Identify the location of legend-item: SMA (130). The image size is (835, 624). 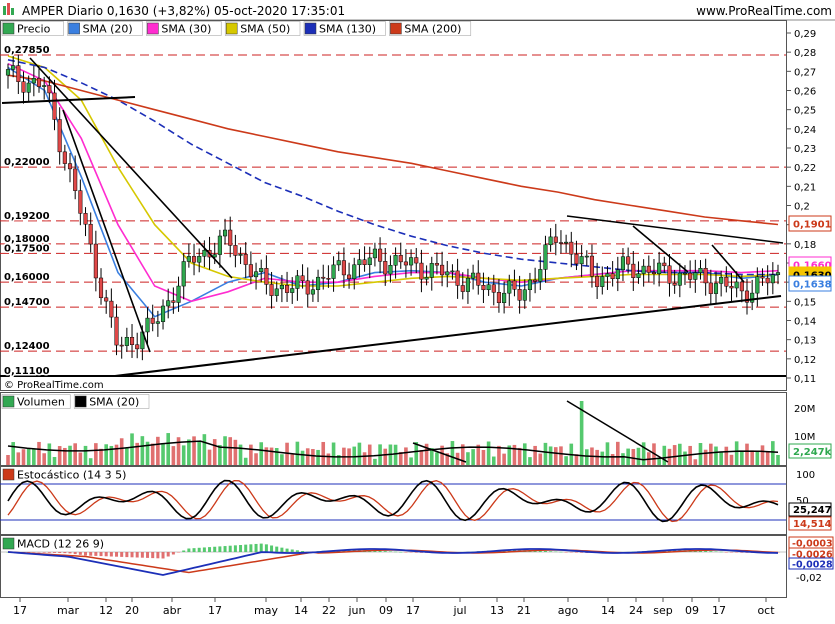
(344, 28).